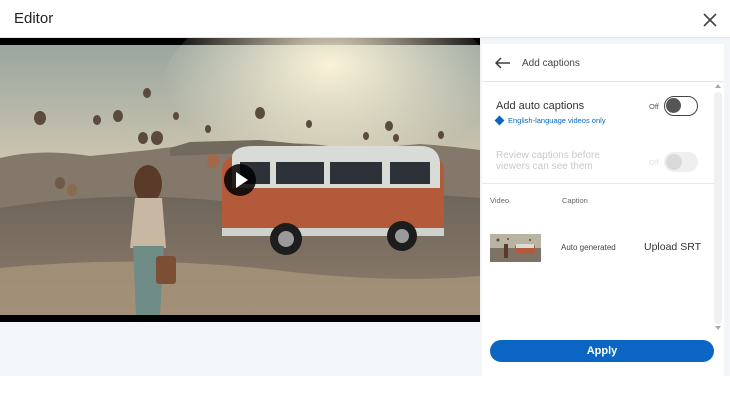  What do you see at coordinates (515, 248) in the screenshot?
I see `video-thumbnail` at bounding box center [515, 248].